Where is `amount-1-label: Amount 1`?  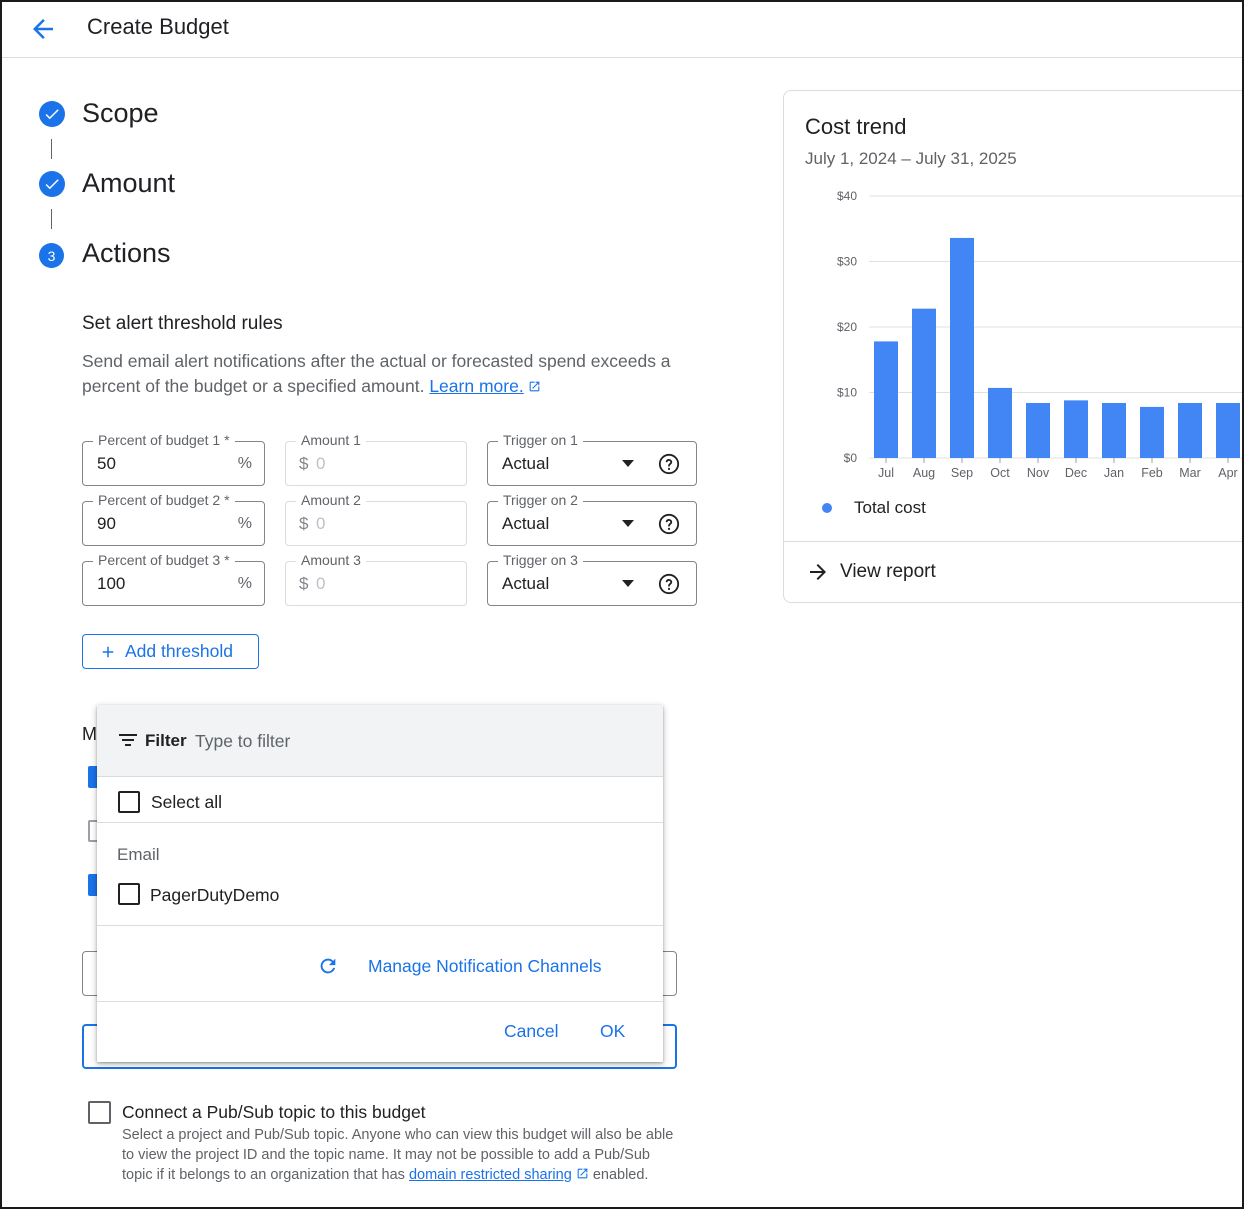
amount-1-label: Amount 1 is located at coordinates (331, 440).